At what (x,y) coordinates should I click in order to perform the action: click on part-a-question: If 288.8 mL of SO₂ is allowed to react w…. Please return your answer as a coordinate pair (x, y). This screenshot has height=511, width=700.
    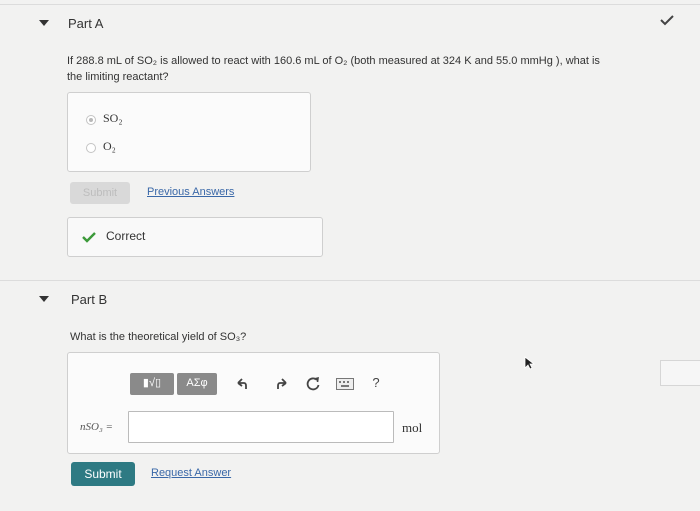
    Looking at the image, I should click on (382, 69).